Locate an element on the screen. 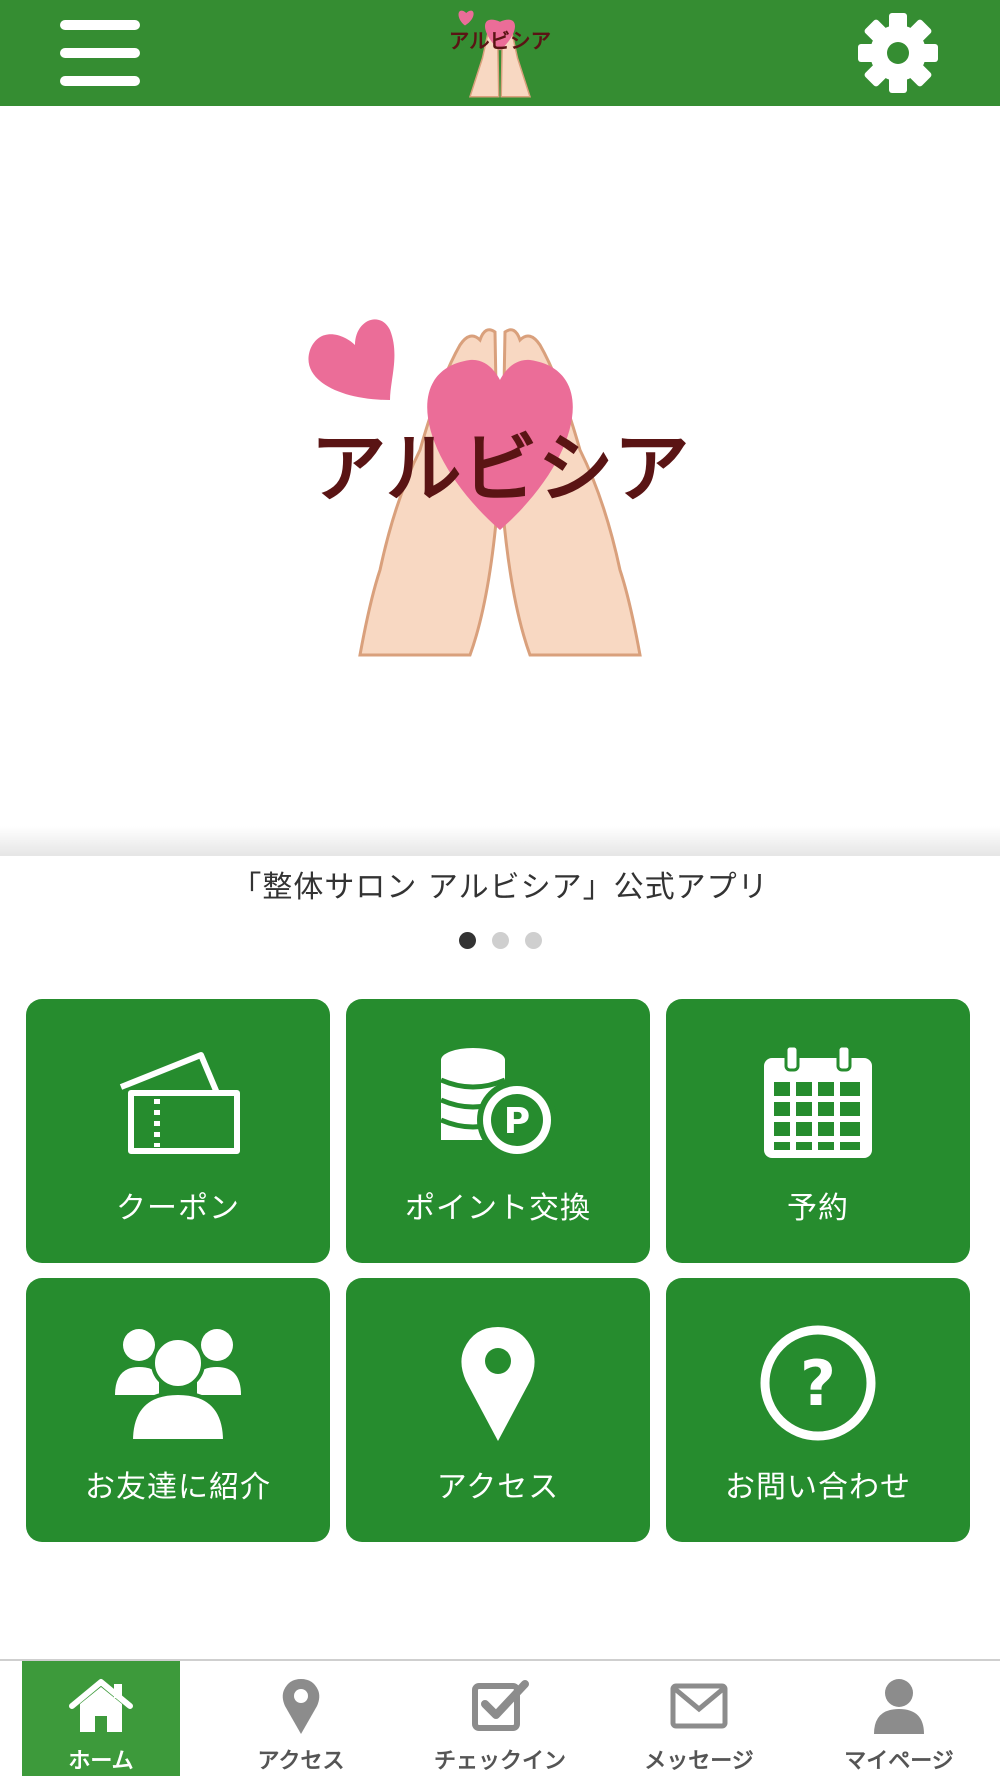 This screenshot has height=1780, width=1000. checkbox-icon is located at coordinates (500, 1705).